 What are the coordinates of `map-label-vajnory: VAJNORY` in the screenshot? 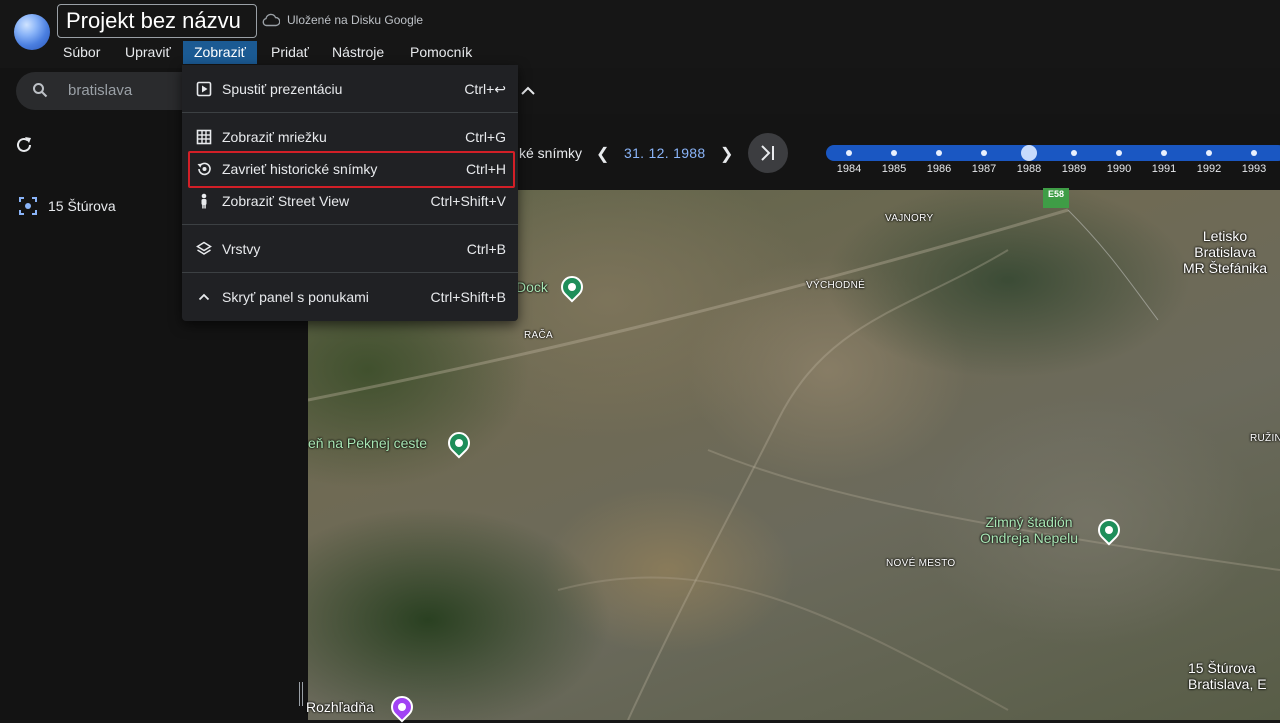 It's located at (909, 218).